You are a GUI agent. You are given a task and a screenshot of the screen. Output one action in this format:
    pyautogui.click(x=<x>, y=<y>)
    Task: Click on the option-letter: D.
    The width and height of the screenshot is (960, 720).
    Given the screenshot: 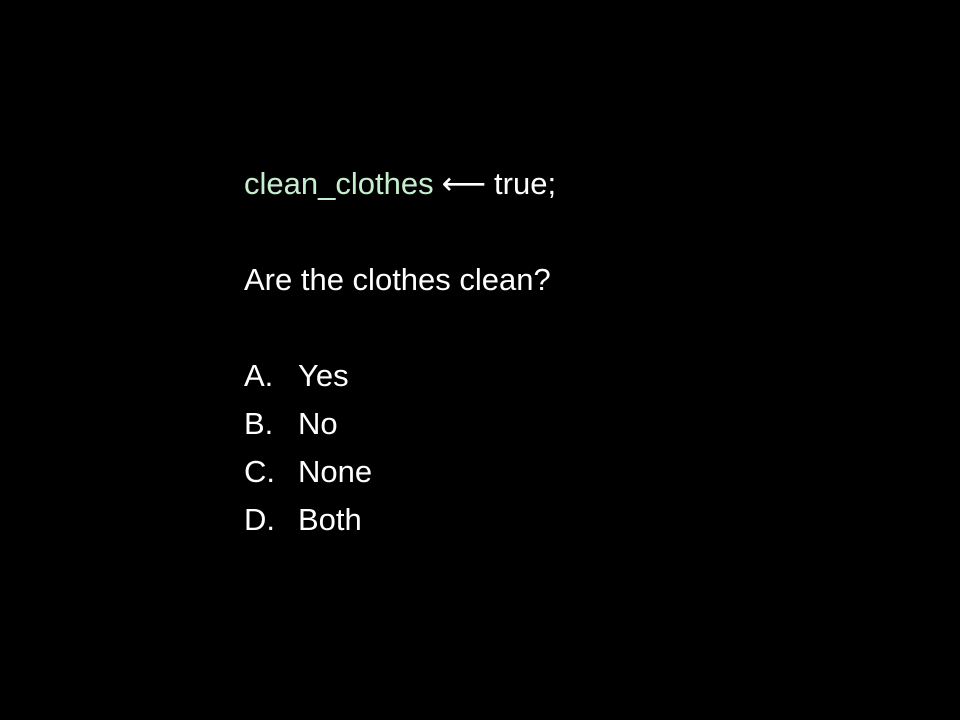 What is the action you would take?
    pyautogui.click(x=259, y=519)
    